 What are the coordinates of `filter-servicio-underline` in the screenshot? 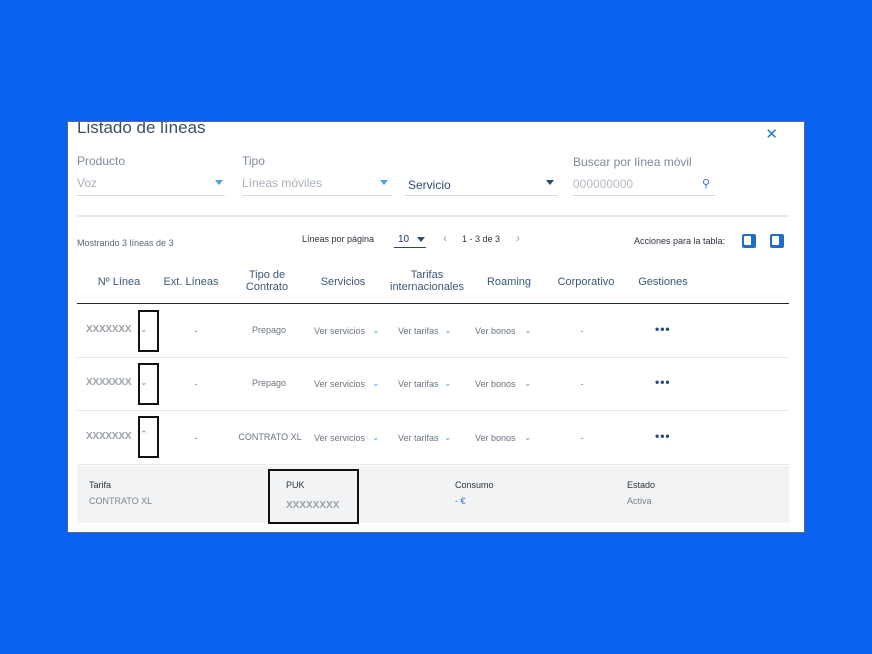 It's located at (481, 195).